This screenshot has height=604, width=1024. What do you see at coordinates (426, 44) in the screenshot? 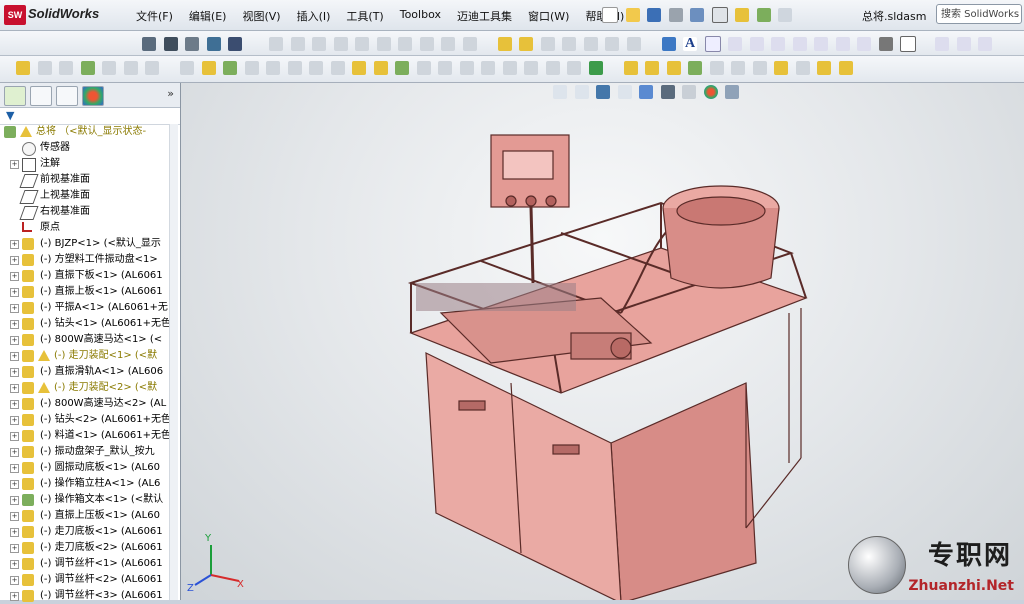
I see `sketch-offset-icon` at bounding box center [426, 44].